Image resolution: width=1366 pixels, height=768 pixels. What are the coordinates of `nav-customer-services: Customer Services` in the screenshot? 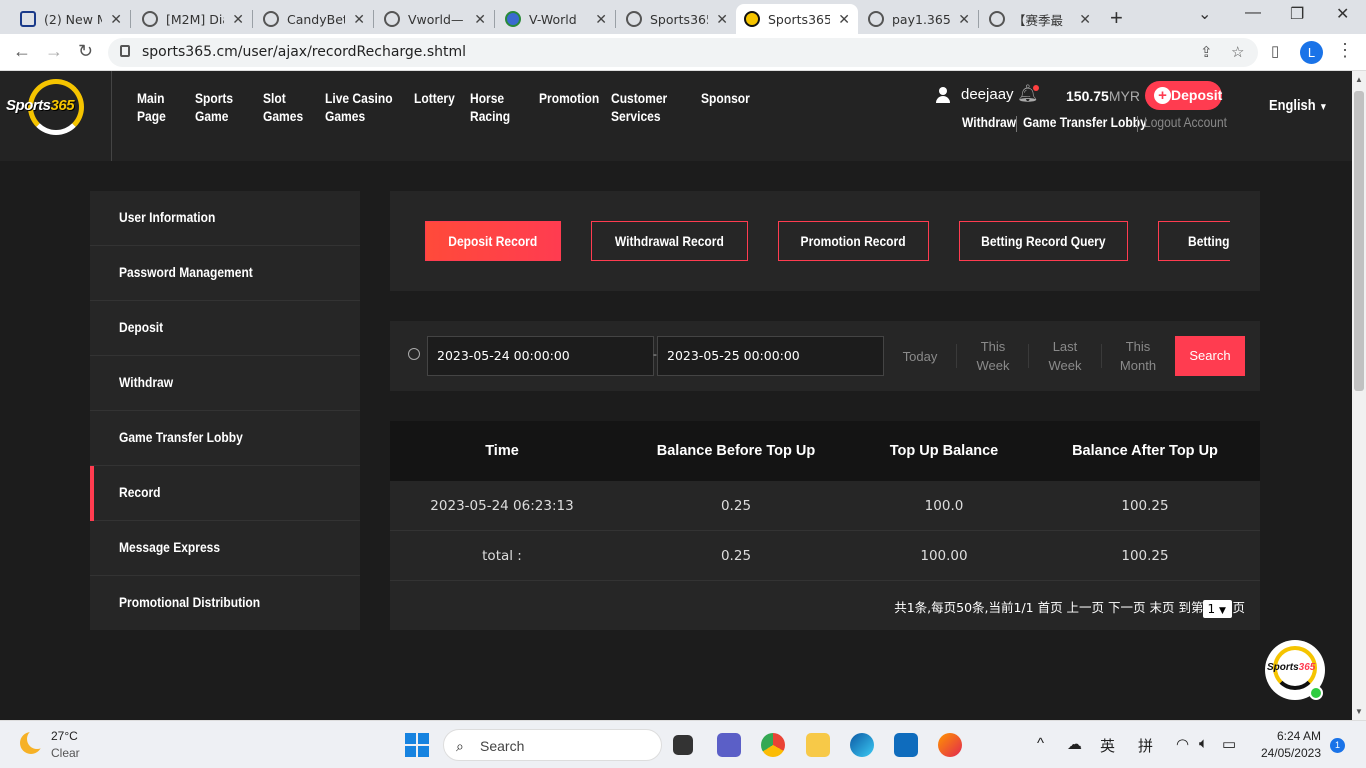 It's located at (639, 107).